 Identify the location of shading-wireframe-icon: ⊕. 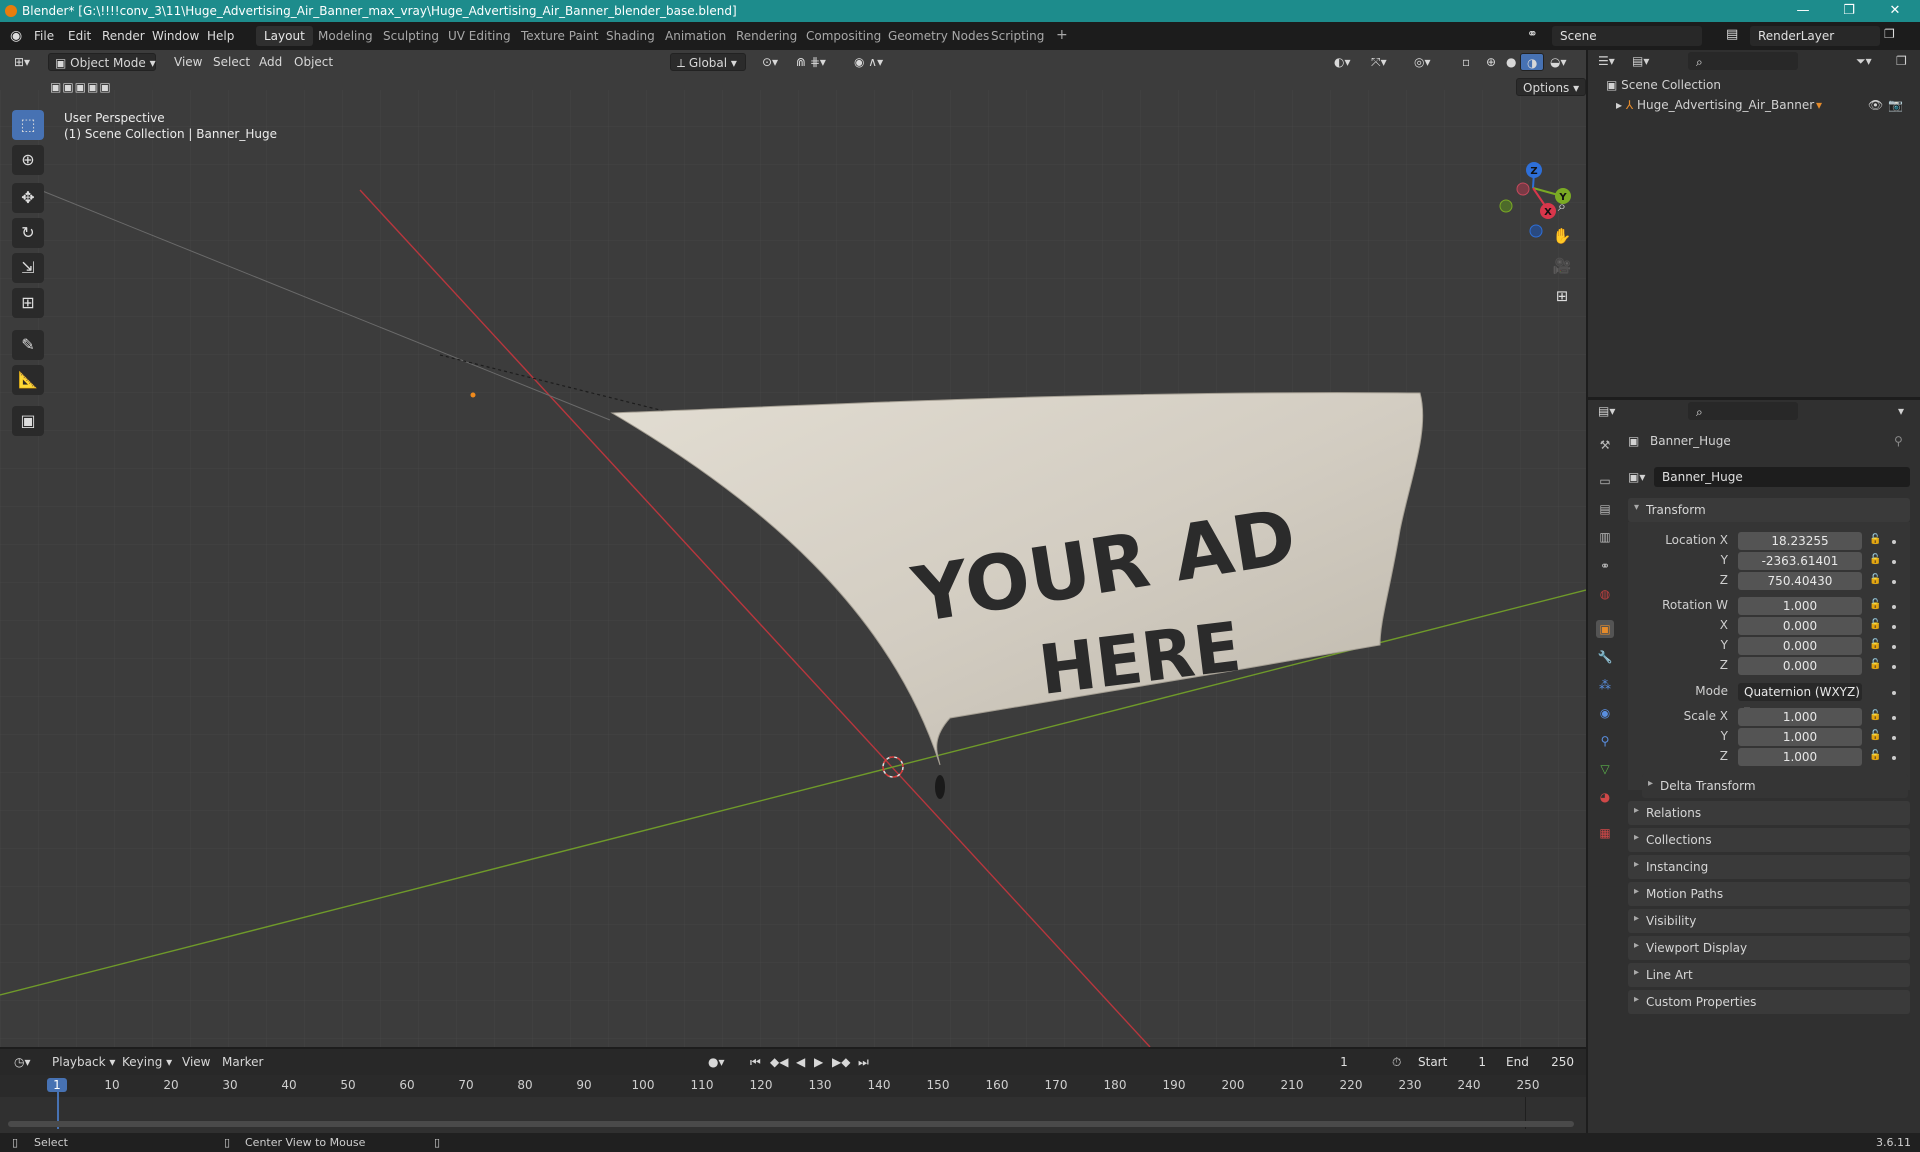
(1491, 62).